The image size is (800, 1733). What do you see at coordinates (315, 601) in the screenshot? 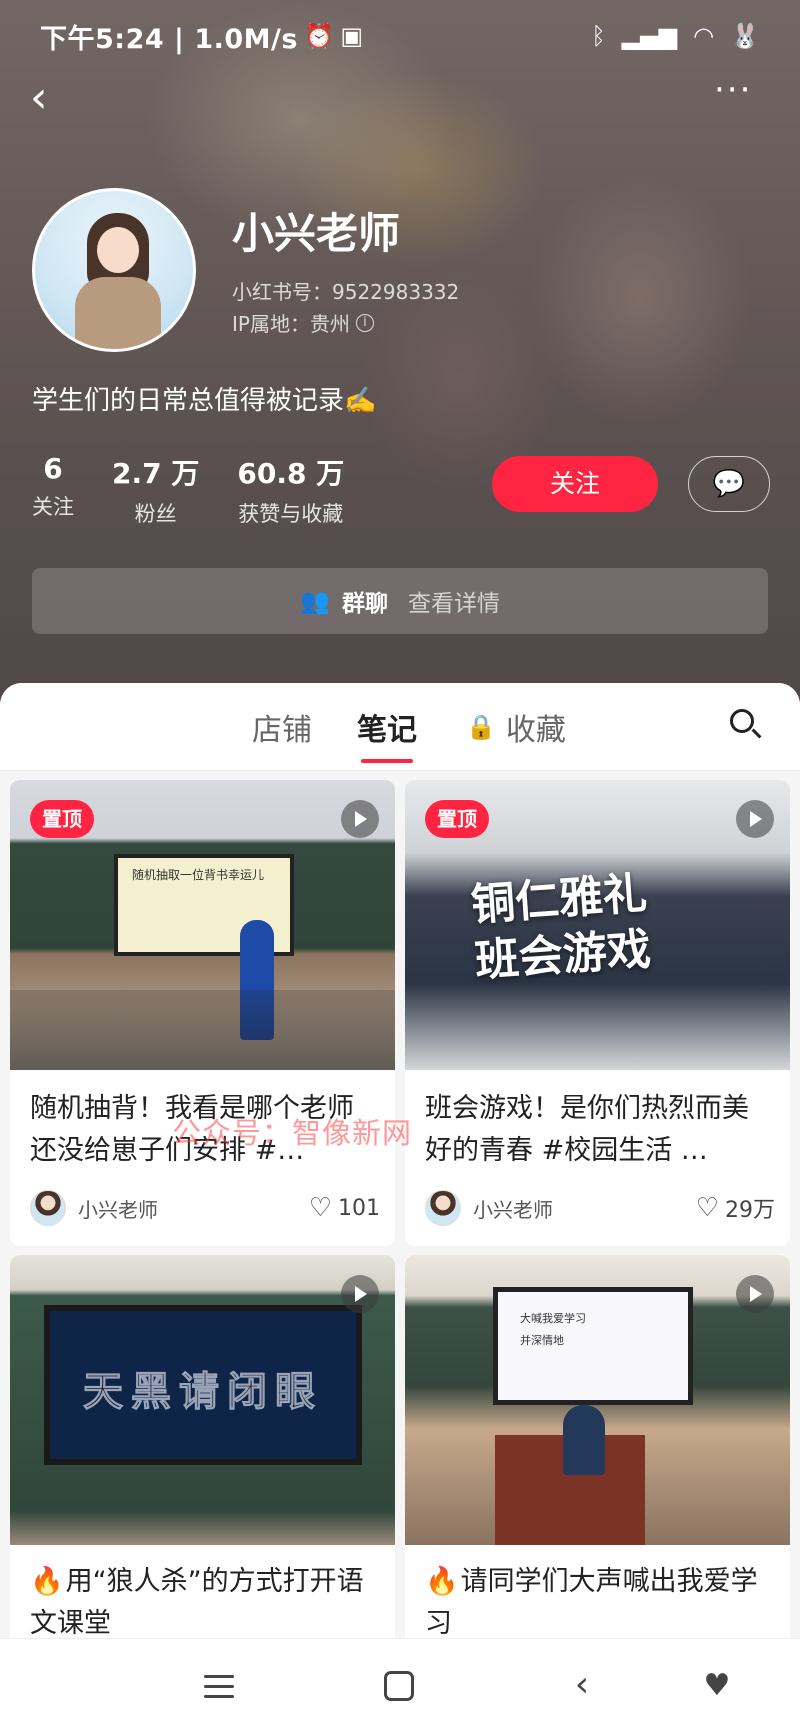
I see `group-users-icon: 👥` at bounding box center [315, 601].